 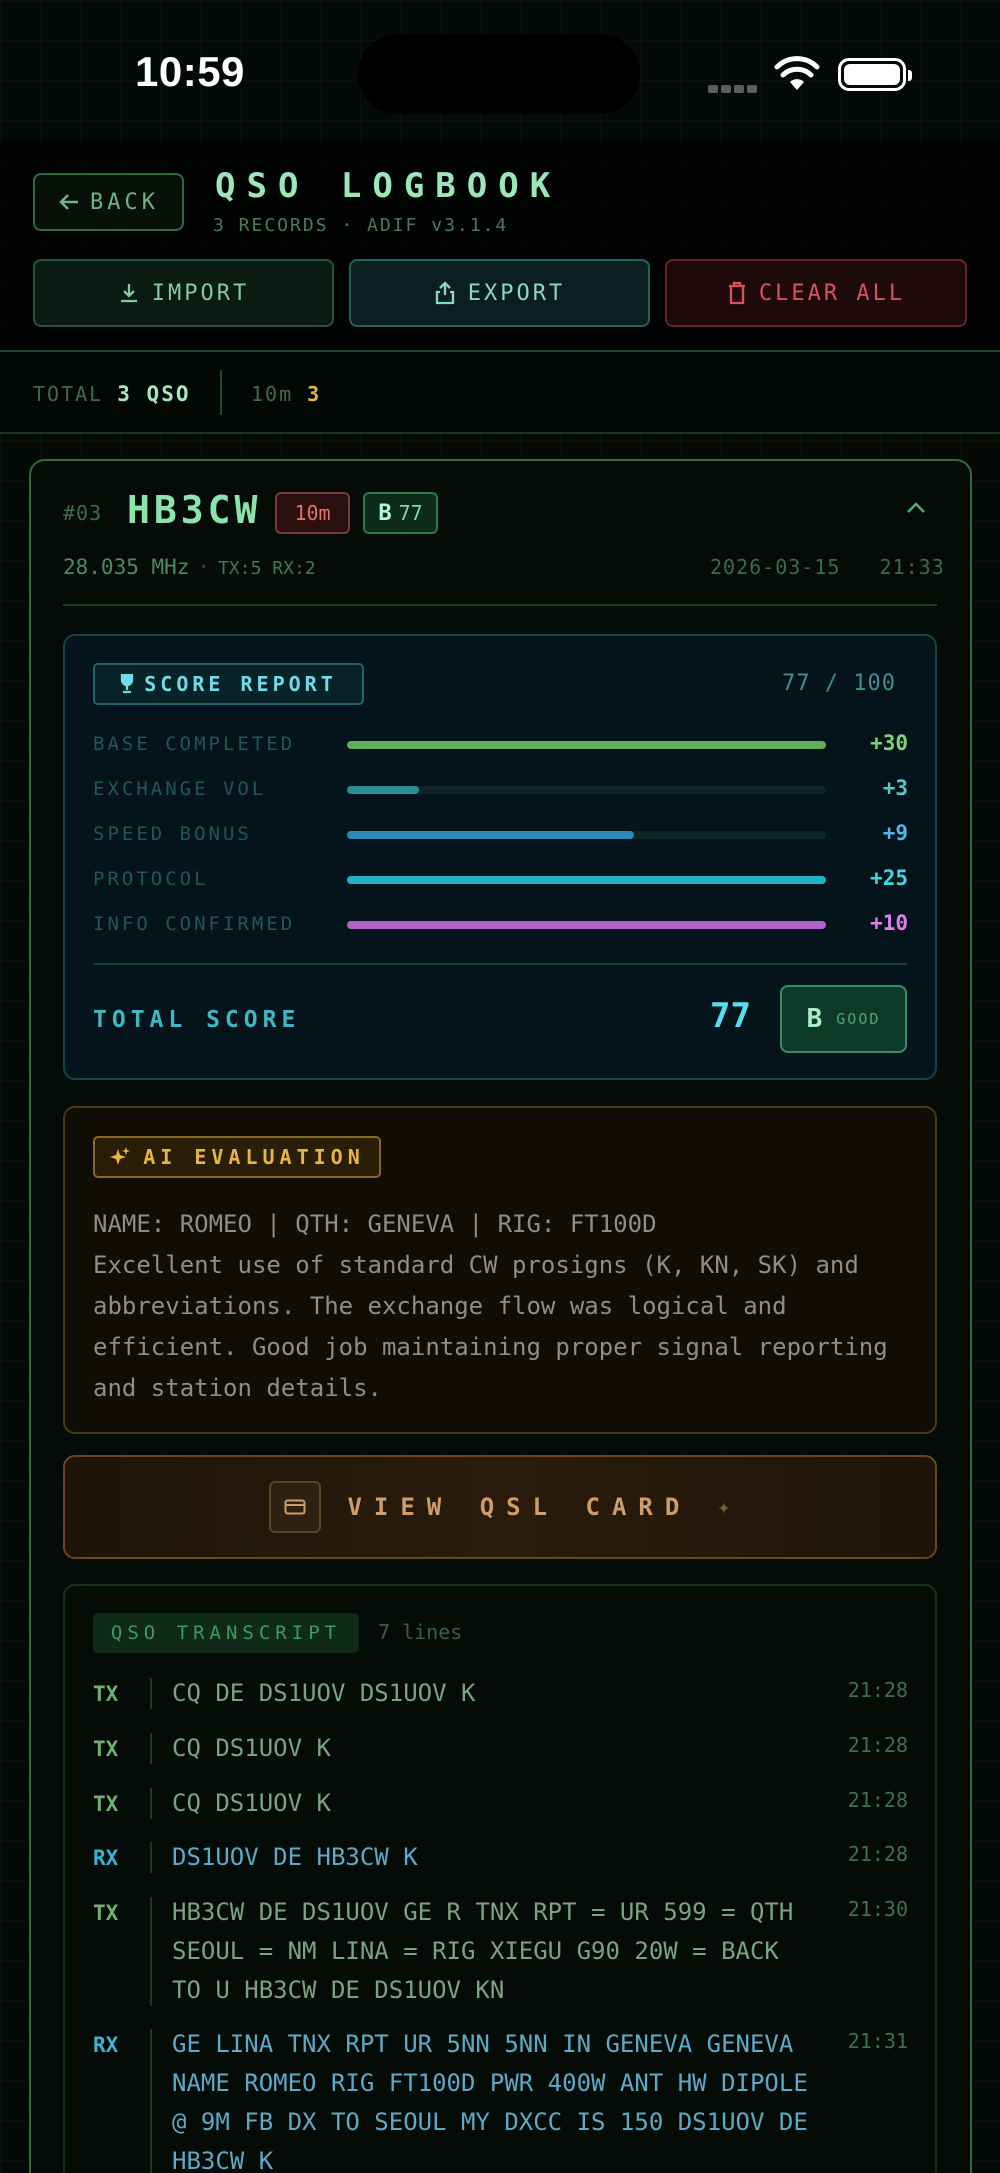 I want to click on score-row-value: +10, so click(x=889, y=923).